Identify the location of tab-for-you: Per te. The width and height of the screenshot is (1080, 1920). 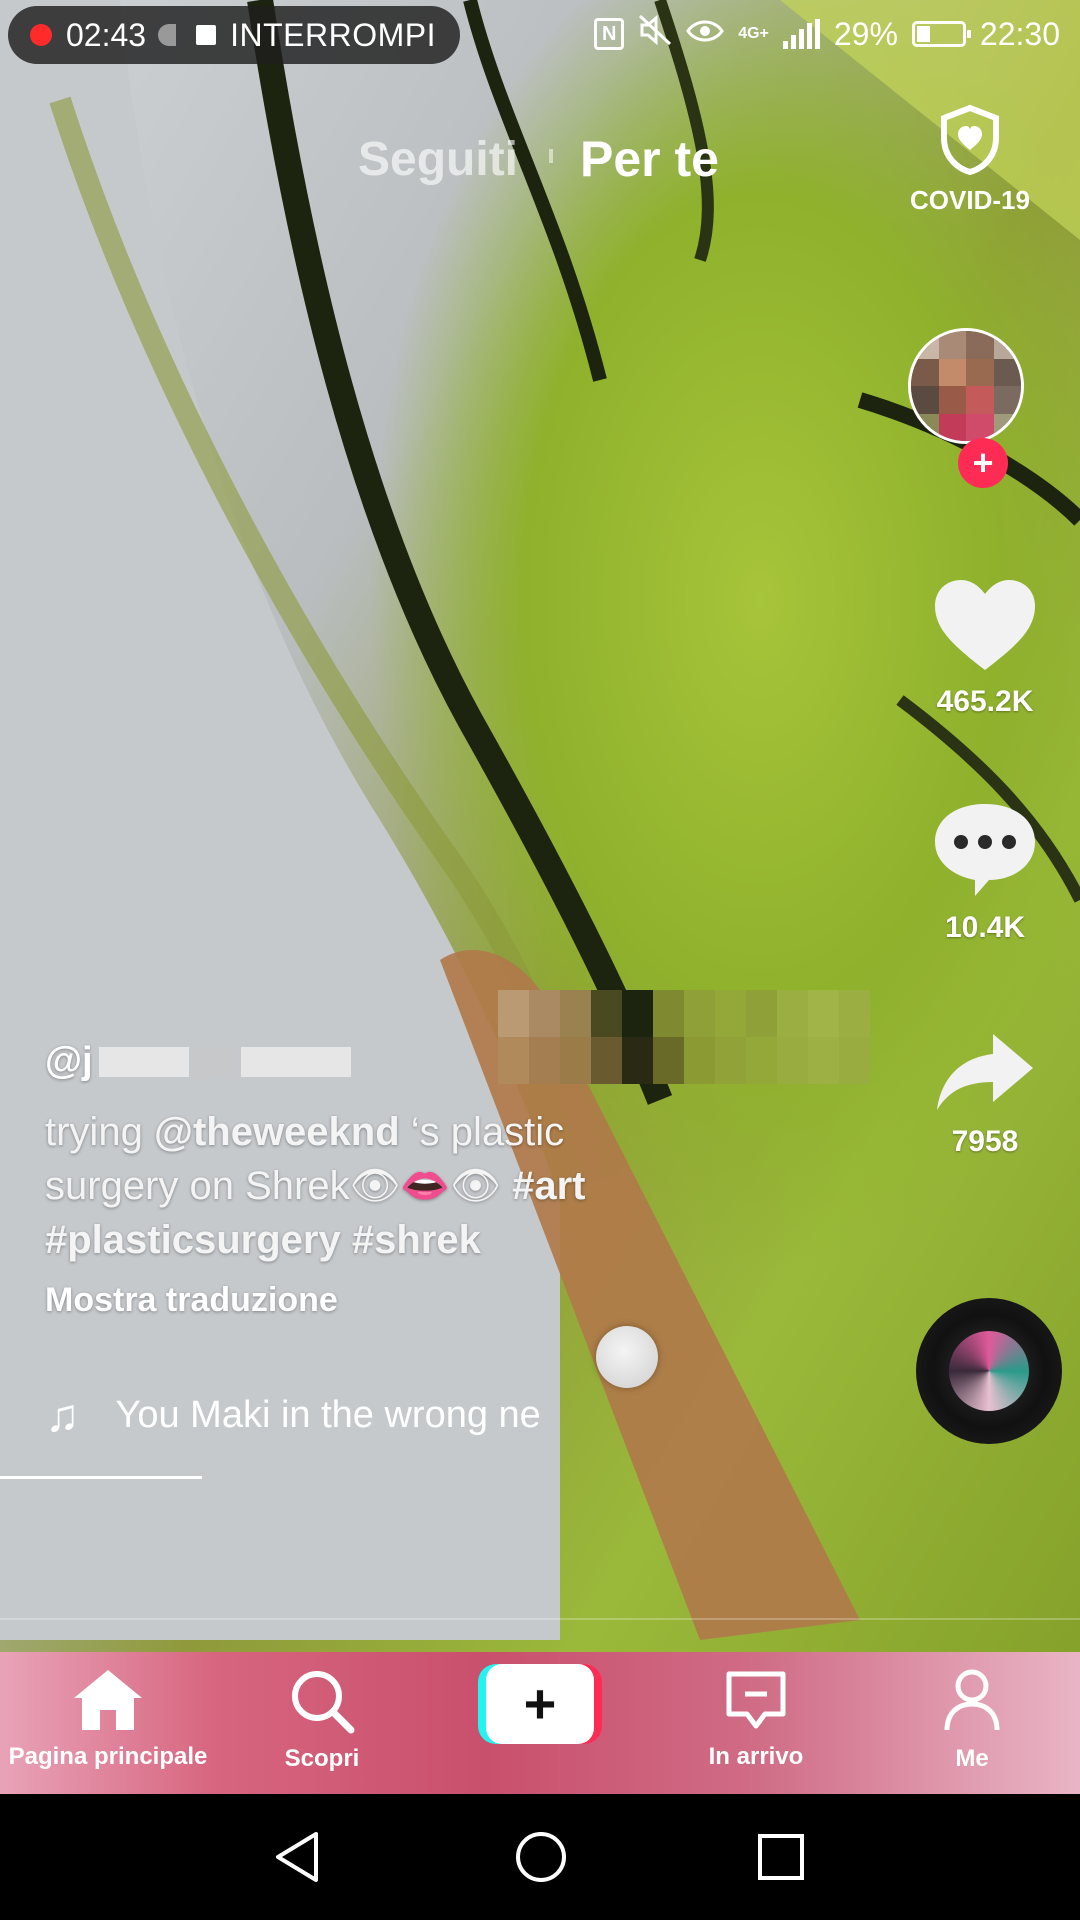
(649, 159).